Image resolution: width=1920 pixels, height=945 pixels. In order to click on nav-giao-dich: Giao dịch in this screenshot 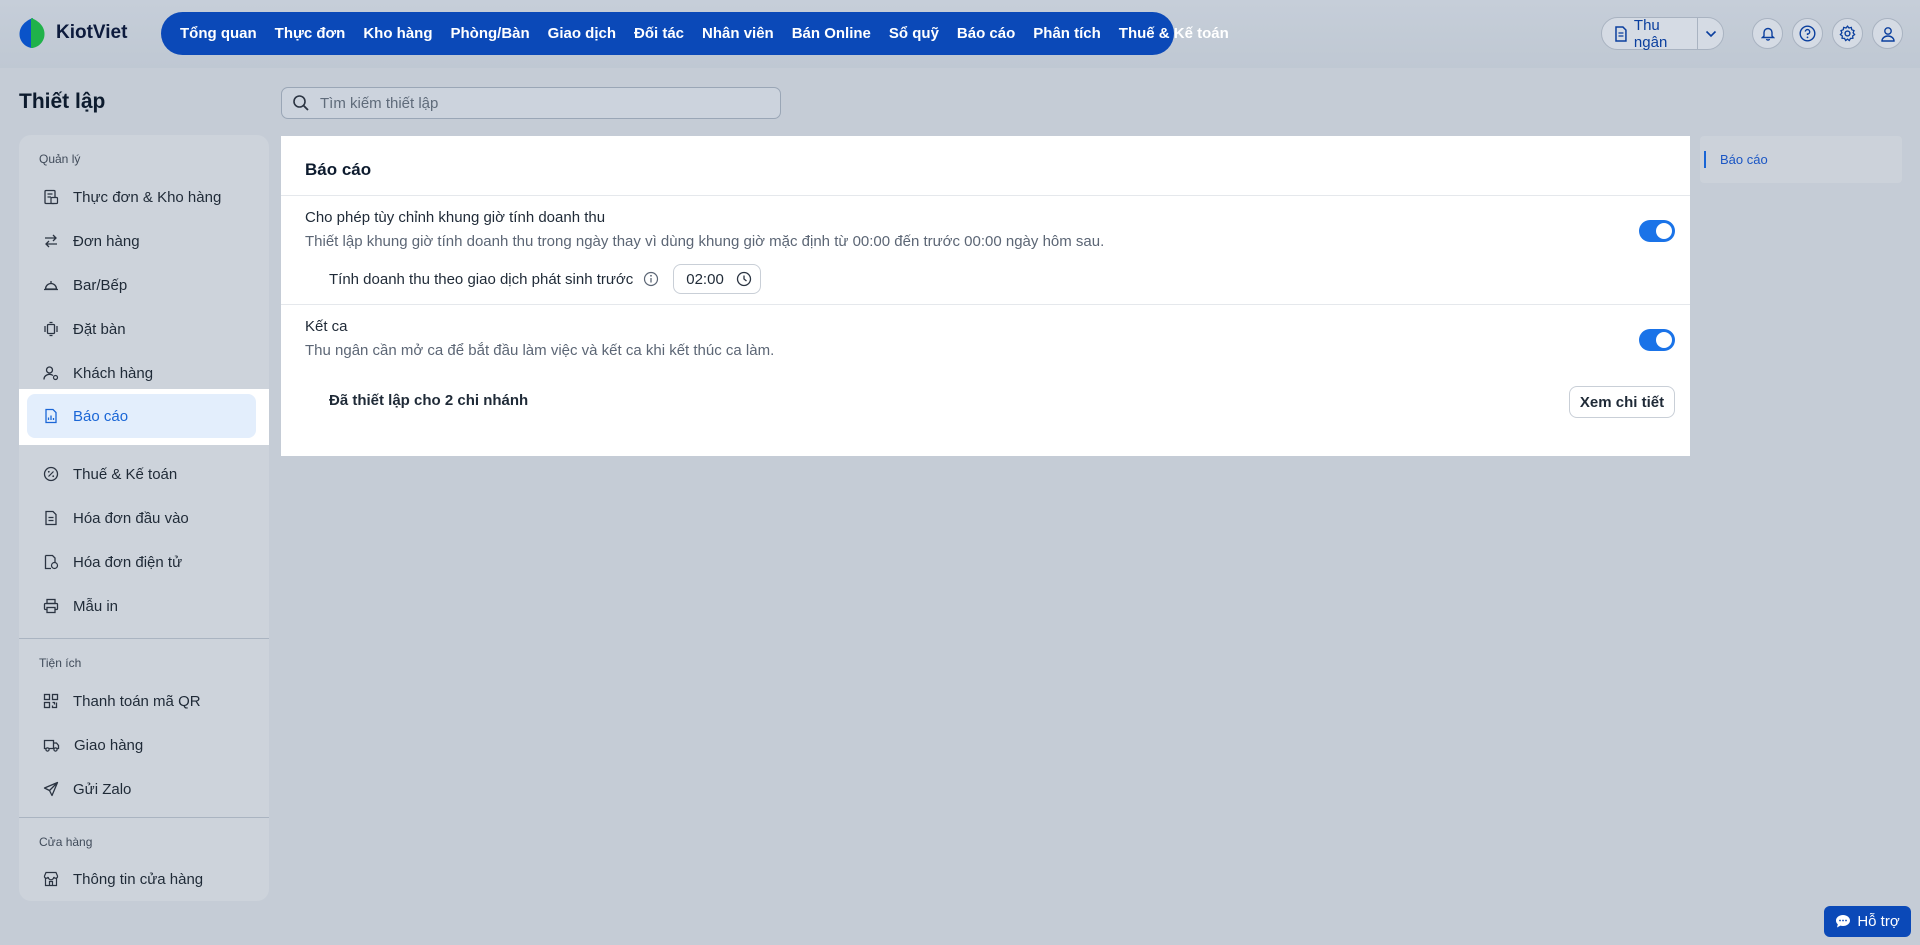, I will do `click(582, 33)`.